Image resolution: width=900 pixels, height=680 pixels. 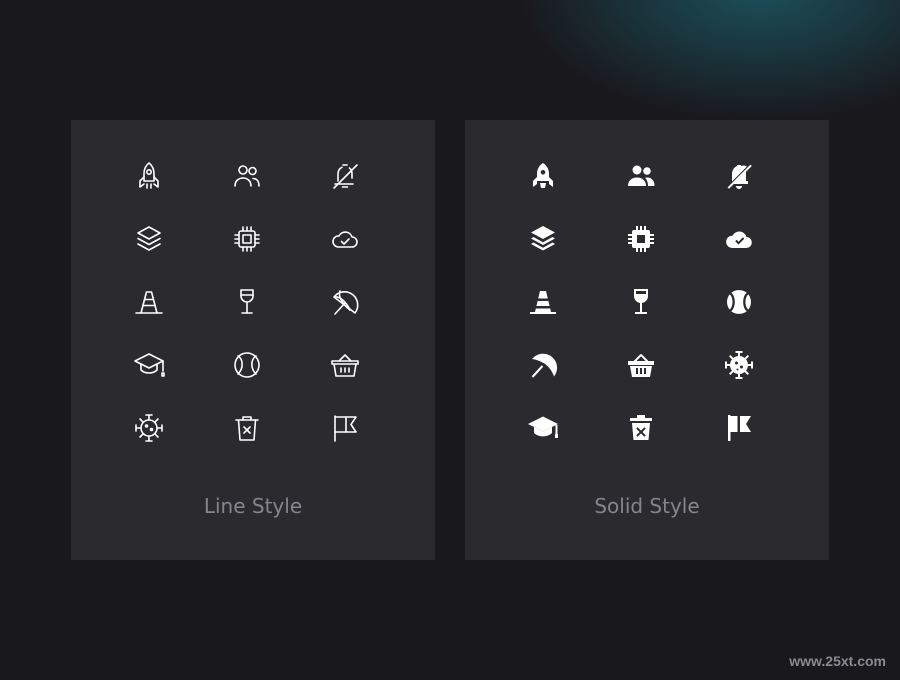 I want to click on solid-style-caption: Solid Style, so click(x=647, y=506).